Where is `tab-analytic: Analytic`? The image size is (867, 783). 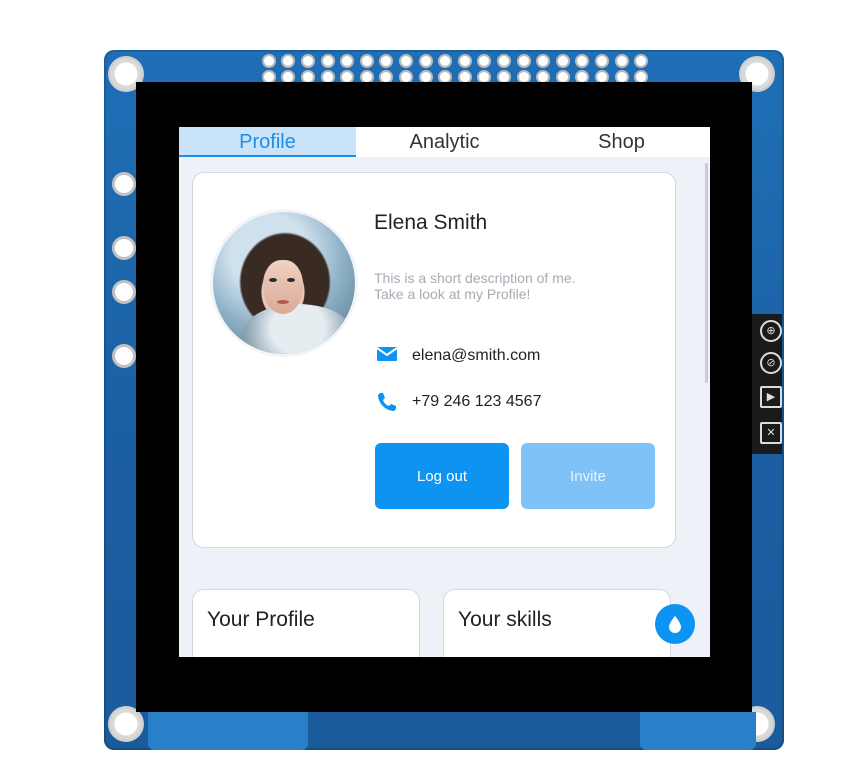 tab-analytic: Analytic is located at coordinates (444, 142).